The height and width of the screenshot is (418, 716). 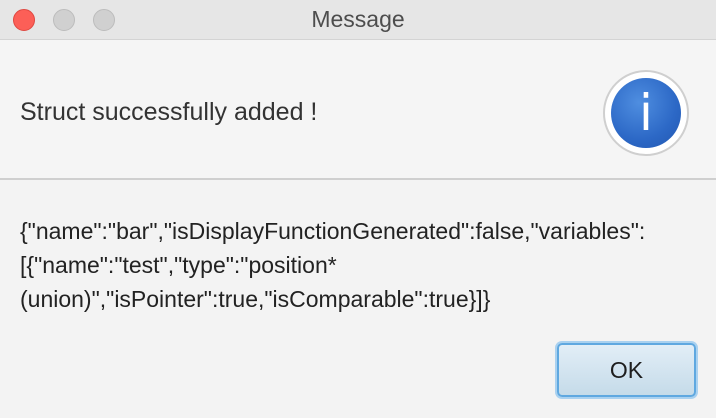 I want to click on info-icon: i, so click(x=646, y=113).